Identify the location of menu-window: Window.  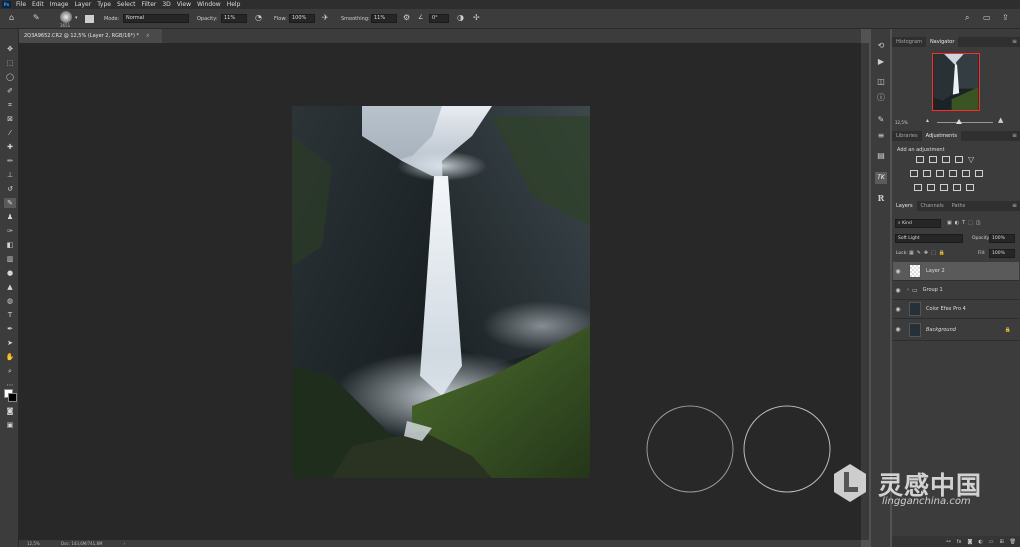
(209, 4).